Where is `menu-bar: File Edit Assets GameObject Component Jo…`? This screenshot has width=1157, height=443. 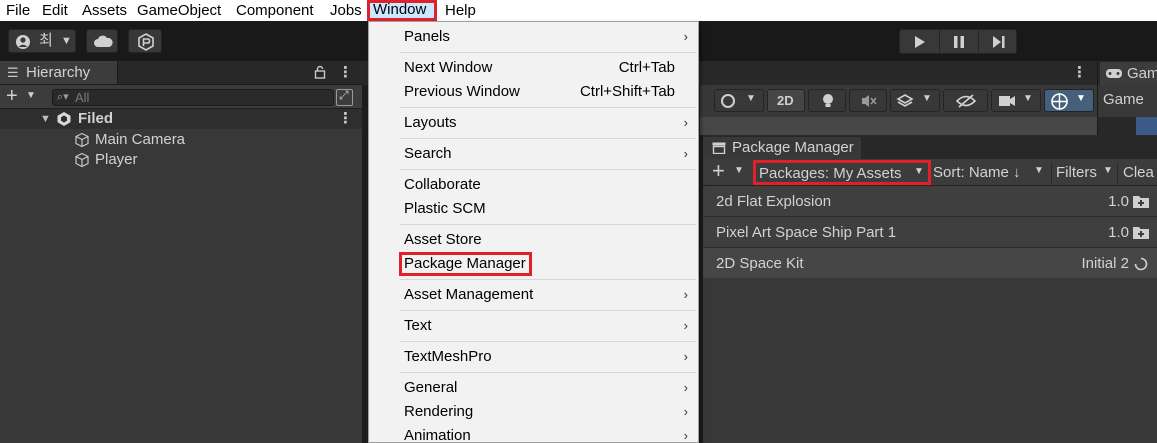 menu-bar: File Edit Assets GameObject Component Jo… is located at coordinates (578, 10).